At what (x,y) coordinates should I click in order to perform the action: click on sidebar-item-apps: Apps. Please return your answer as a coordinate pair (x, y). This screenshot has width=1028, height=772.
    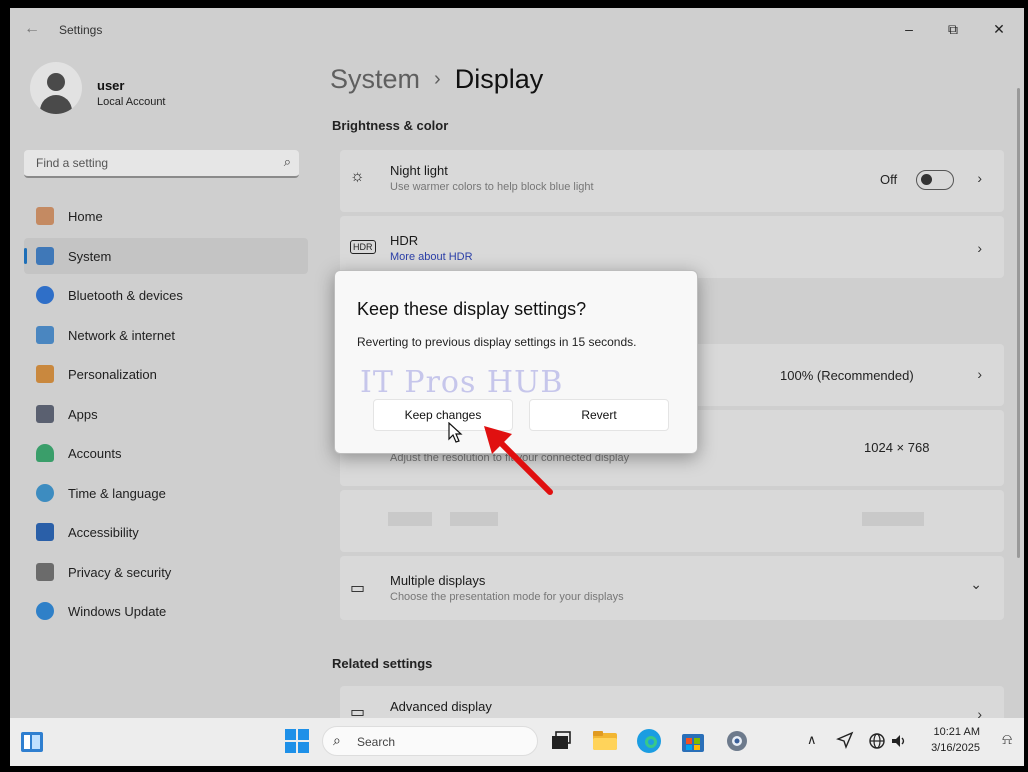
    Looking at the image, I should click on (166, 414).